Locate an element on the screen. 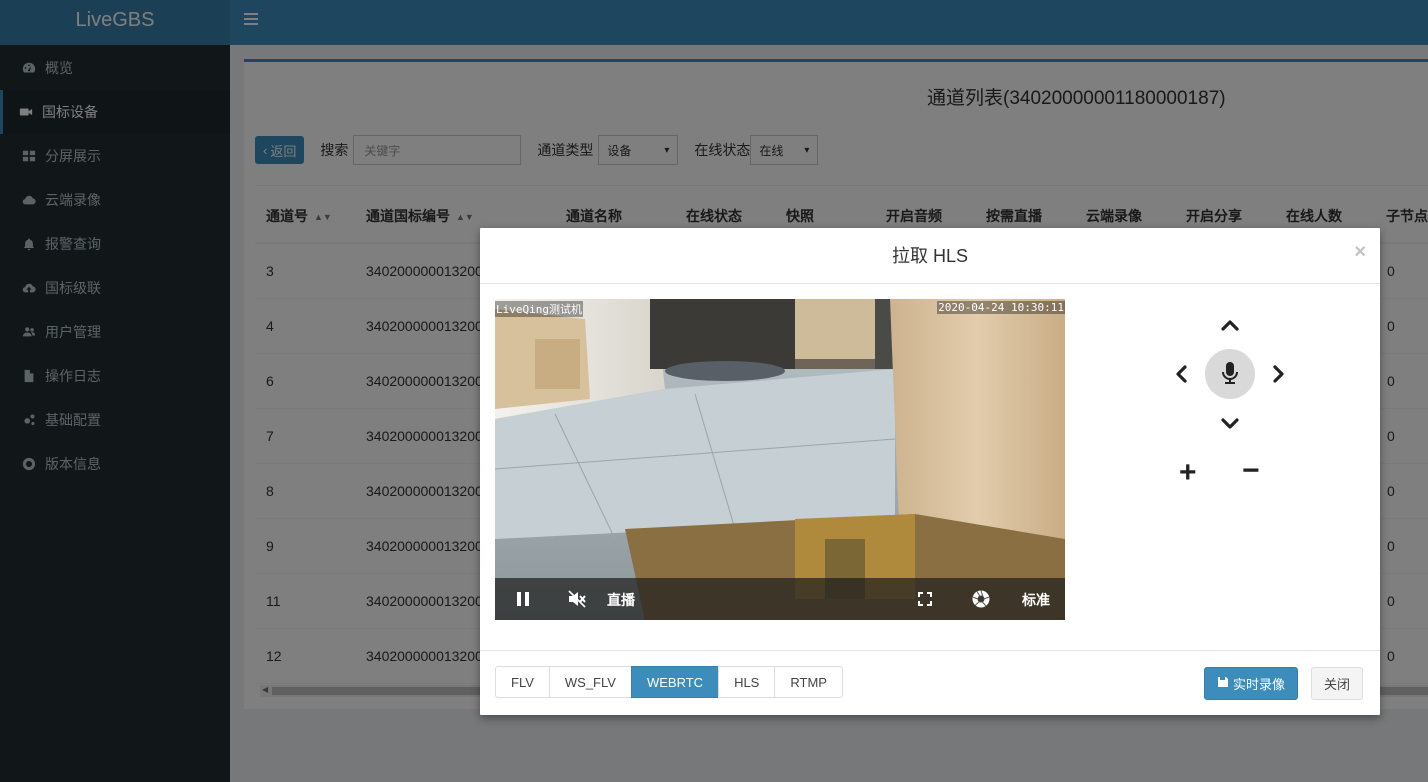 Image resolution: width=1428 pixels, height=782 pixels. close-button: 关闭 is located at coordinates (1337, 683).